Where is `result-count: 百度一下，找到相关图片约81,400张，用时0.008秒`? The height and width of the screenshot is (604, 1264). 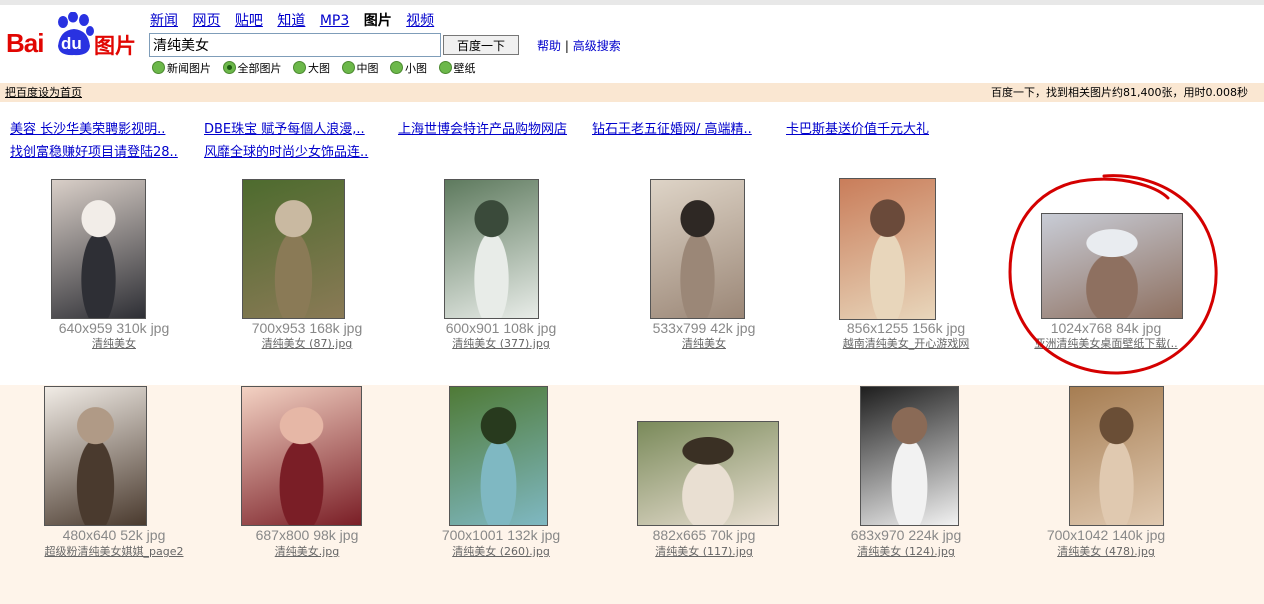
result-count: 百度一下，找到相关图片约81,400张，用时0.008秒 is located at coordinates (1119, 92).